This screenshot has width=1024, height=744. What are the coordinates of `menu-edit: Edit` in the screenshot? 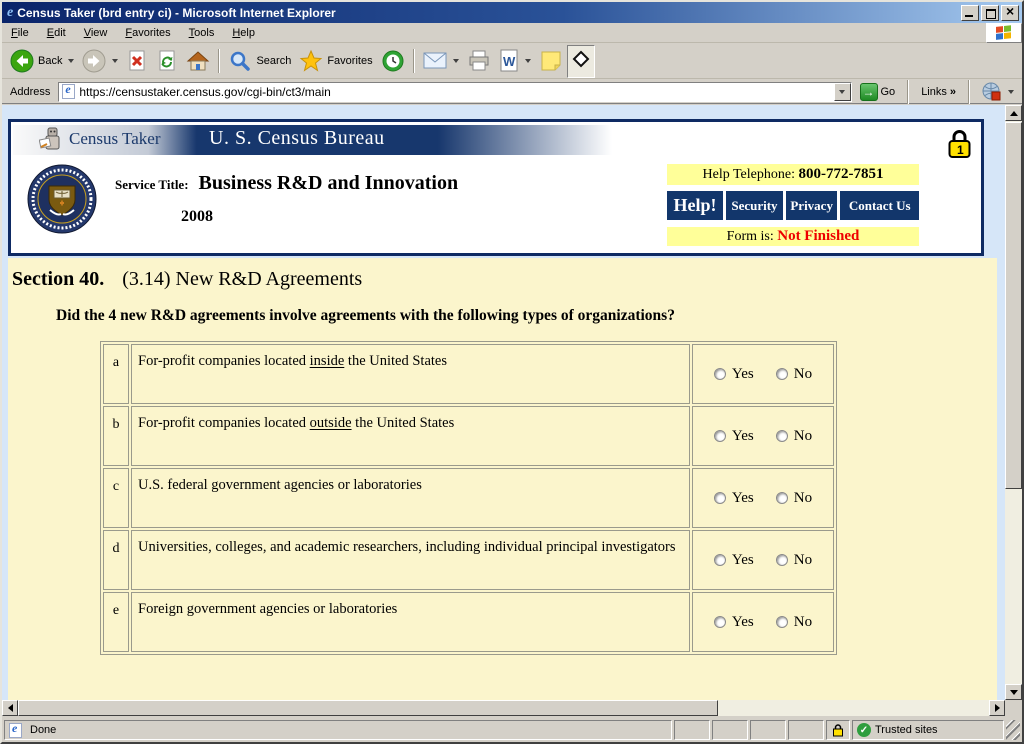 It's located at (56, 33).